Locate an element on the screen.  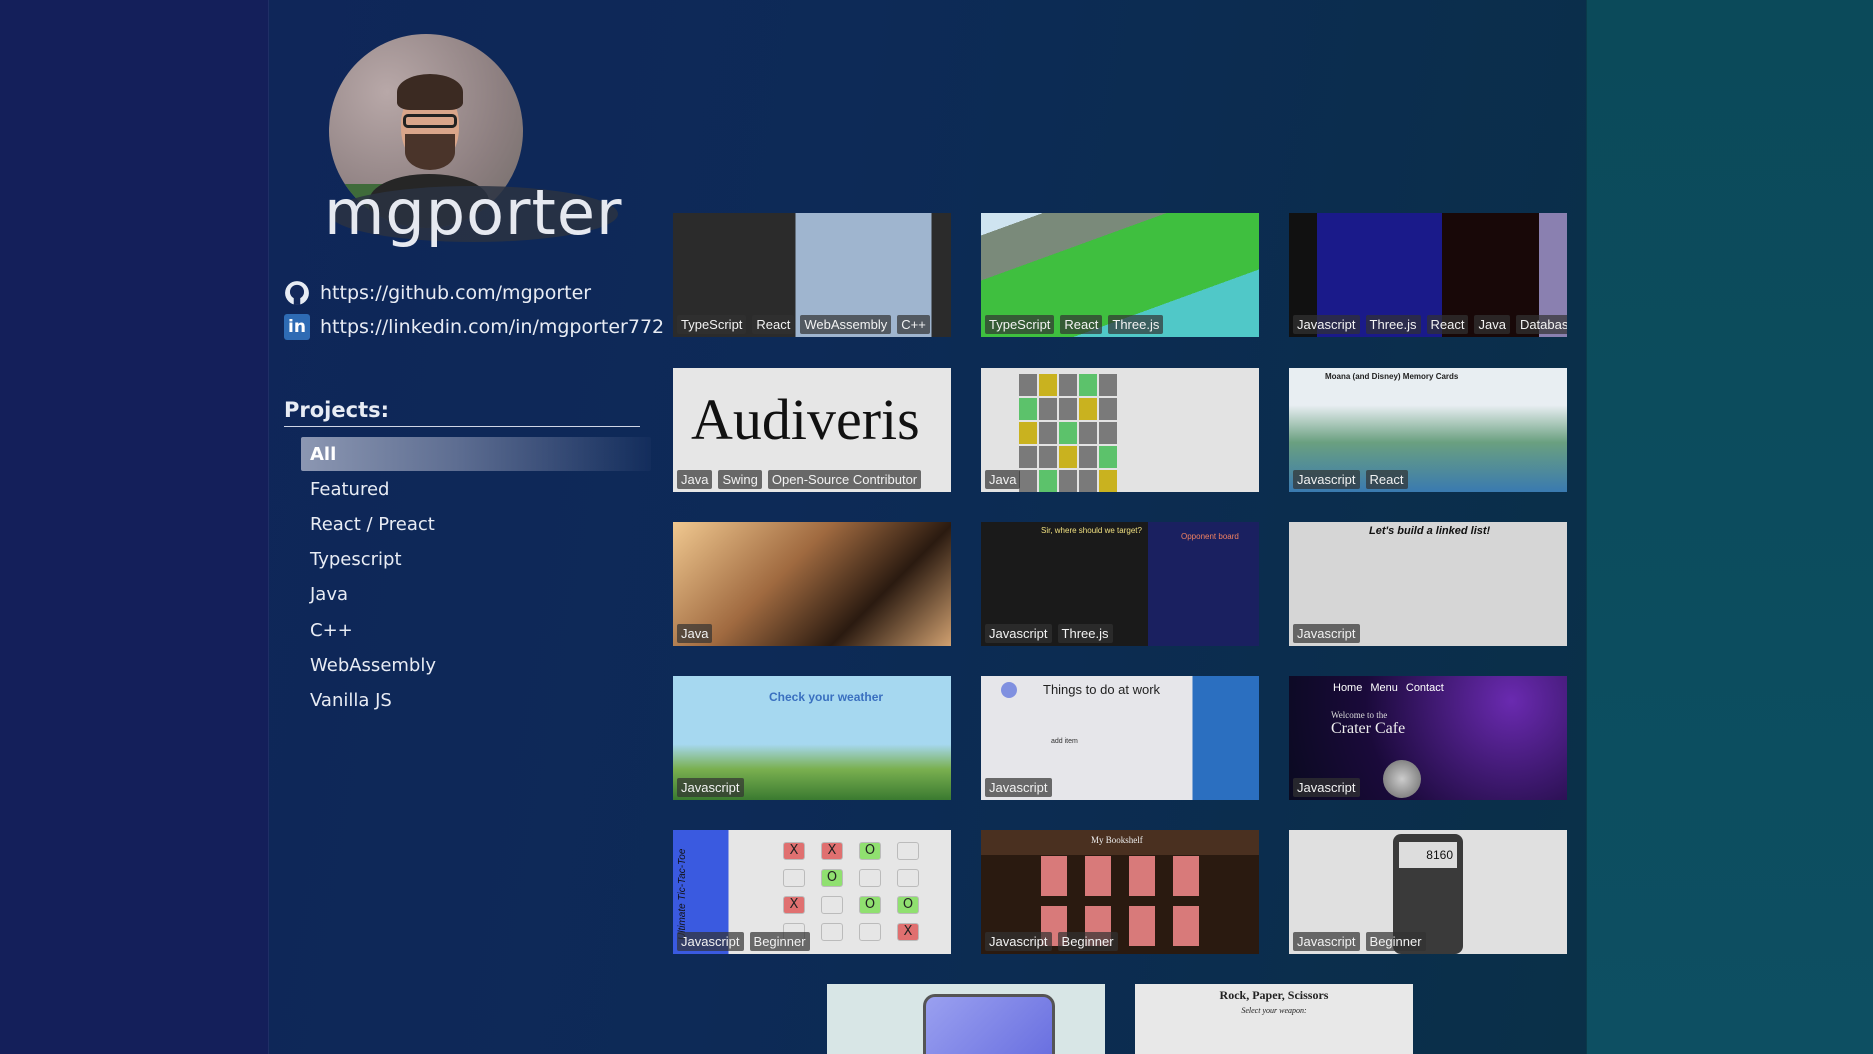
card-title: Ultimate Tic-Tac-Toe is located at coordinates (682, 894).